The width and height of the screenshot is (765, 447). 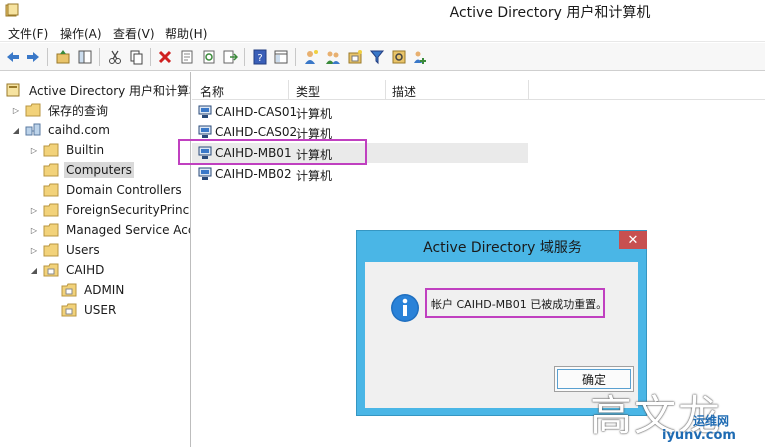 I want to click on cut-icon, so click(x=115, y=57).